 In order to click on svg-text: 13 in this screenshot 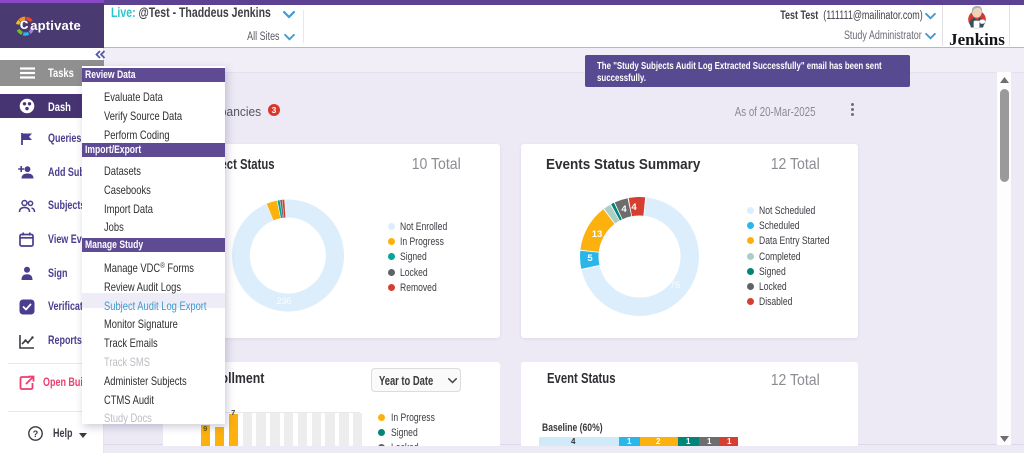, I will do `click(597, 234)`.